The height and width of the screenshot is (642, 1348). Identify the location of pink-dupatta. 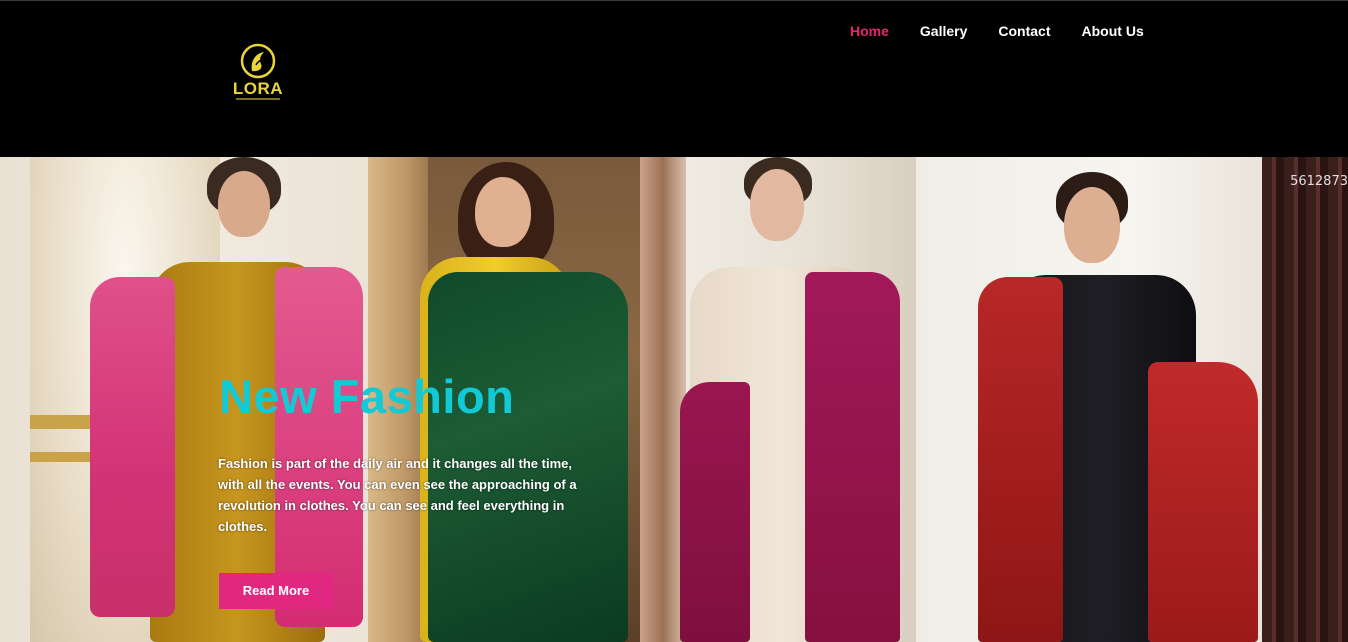
(132, 447).